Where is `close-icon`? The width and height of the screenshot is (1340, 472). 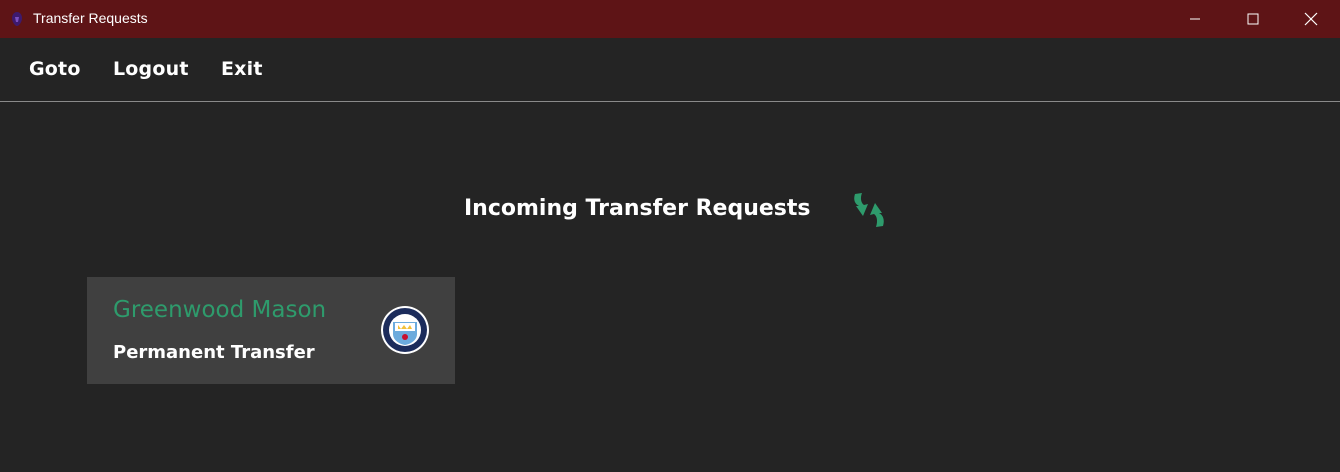 close-icon is located at coordinates (1311, 19).